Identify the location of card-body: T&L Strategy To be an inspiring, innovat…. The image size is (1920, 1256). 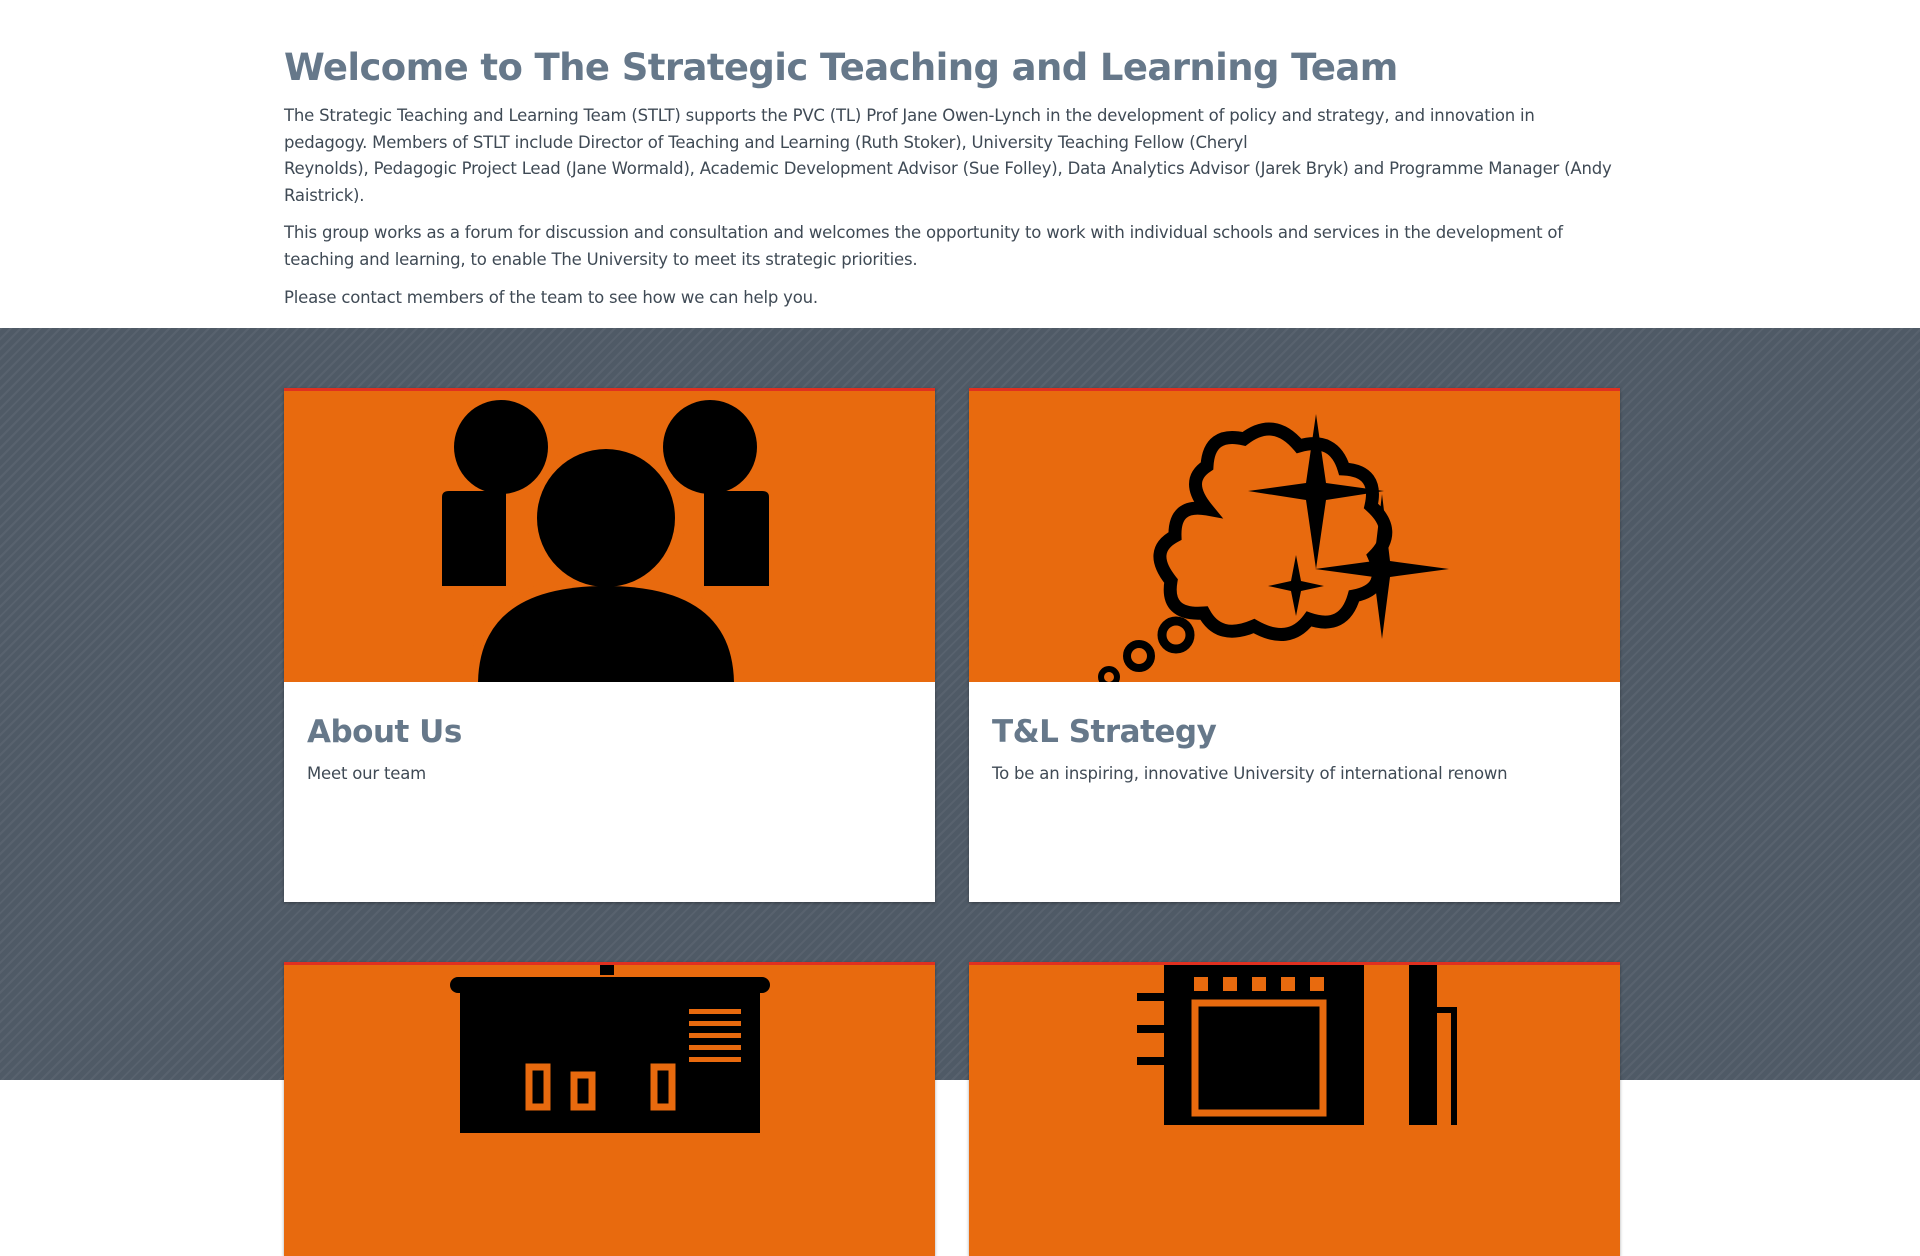
(1294, 792).